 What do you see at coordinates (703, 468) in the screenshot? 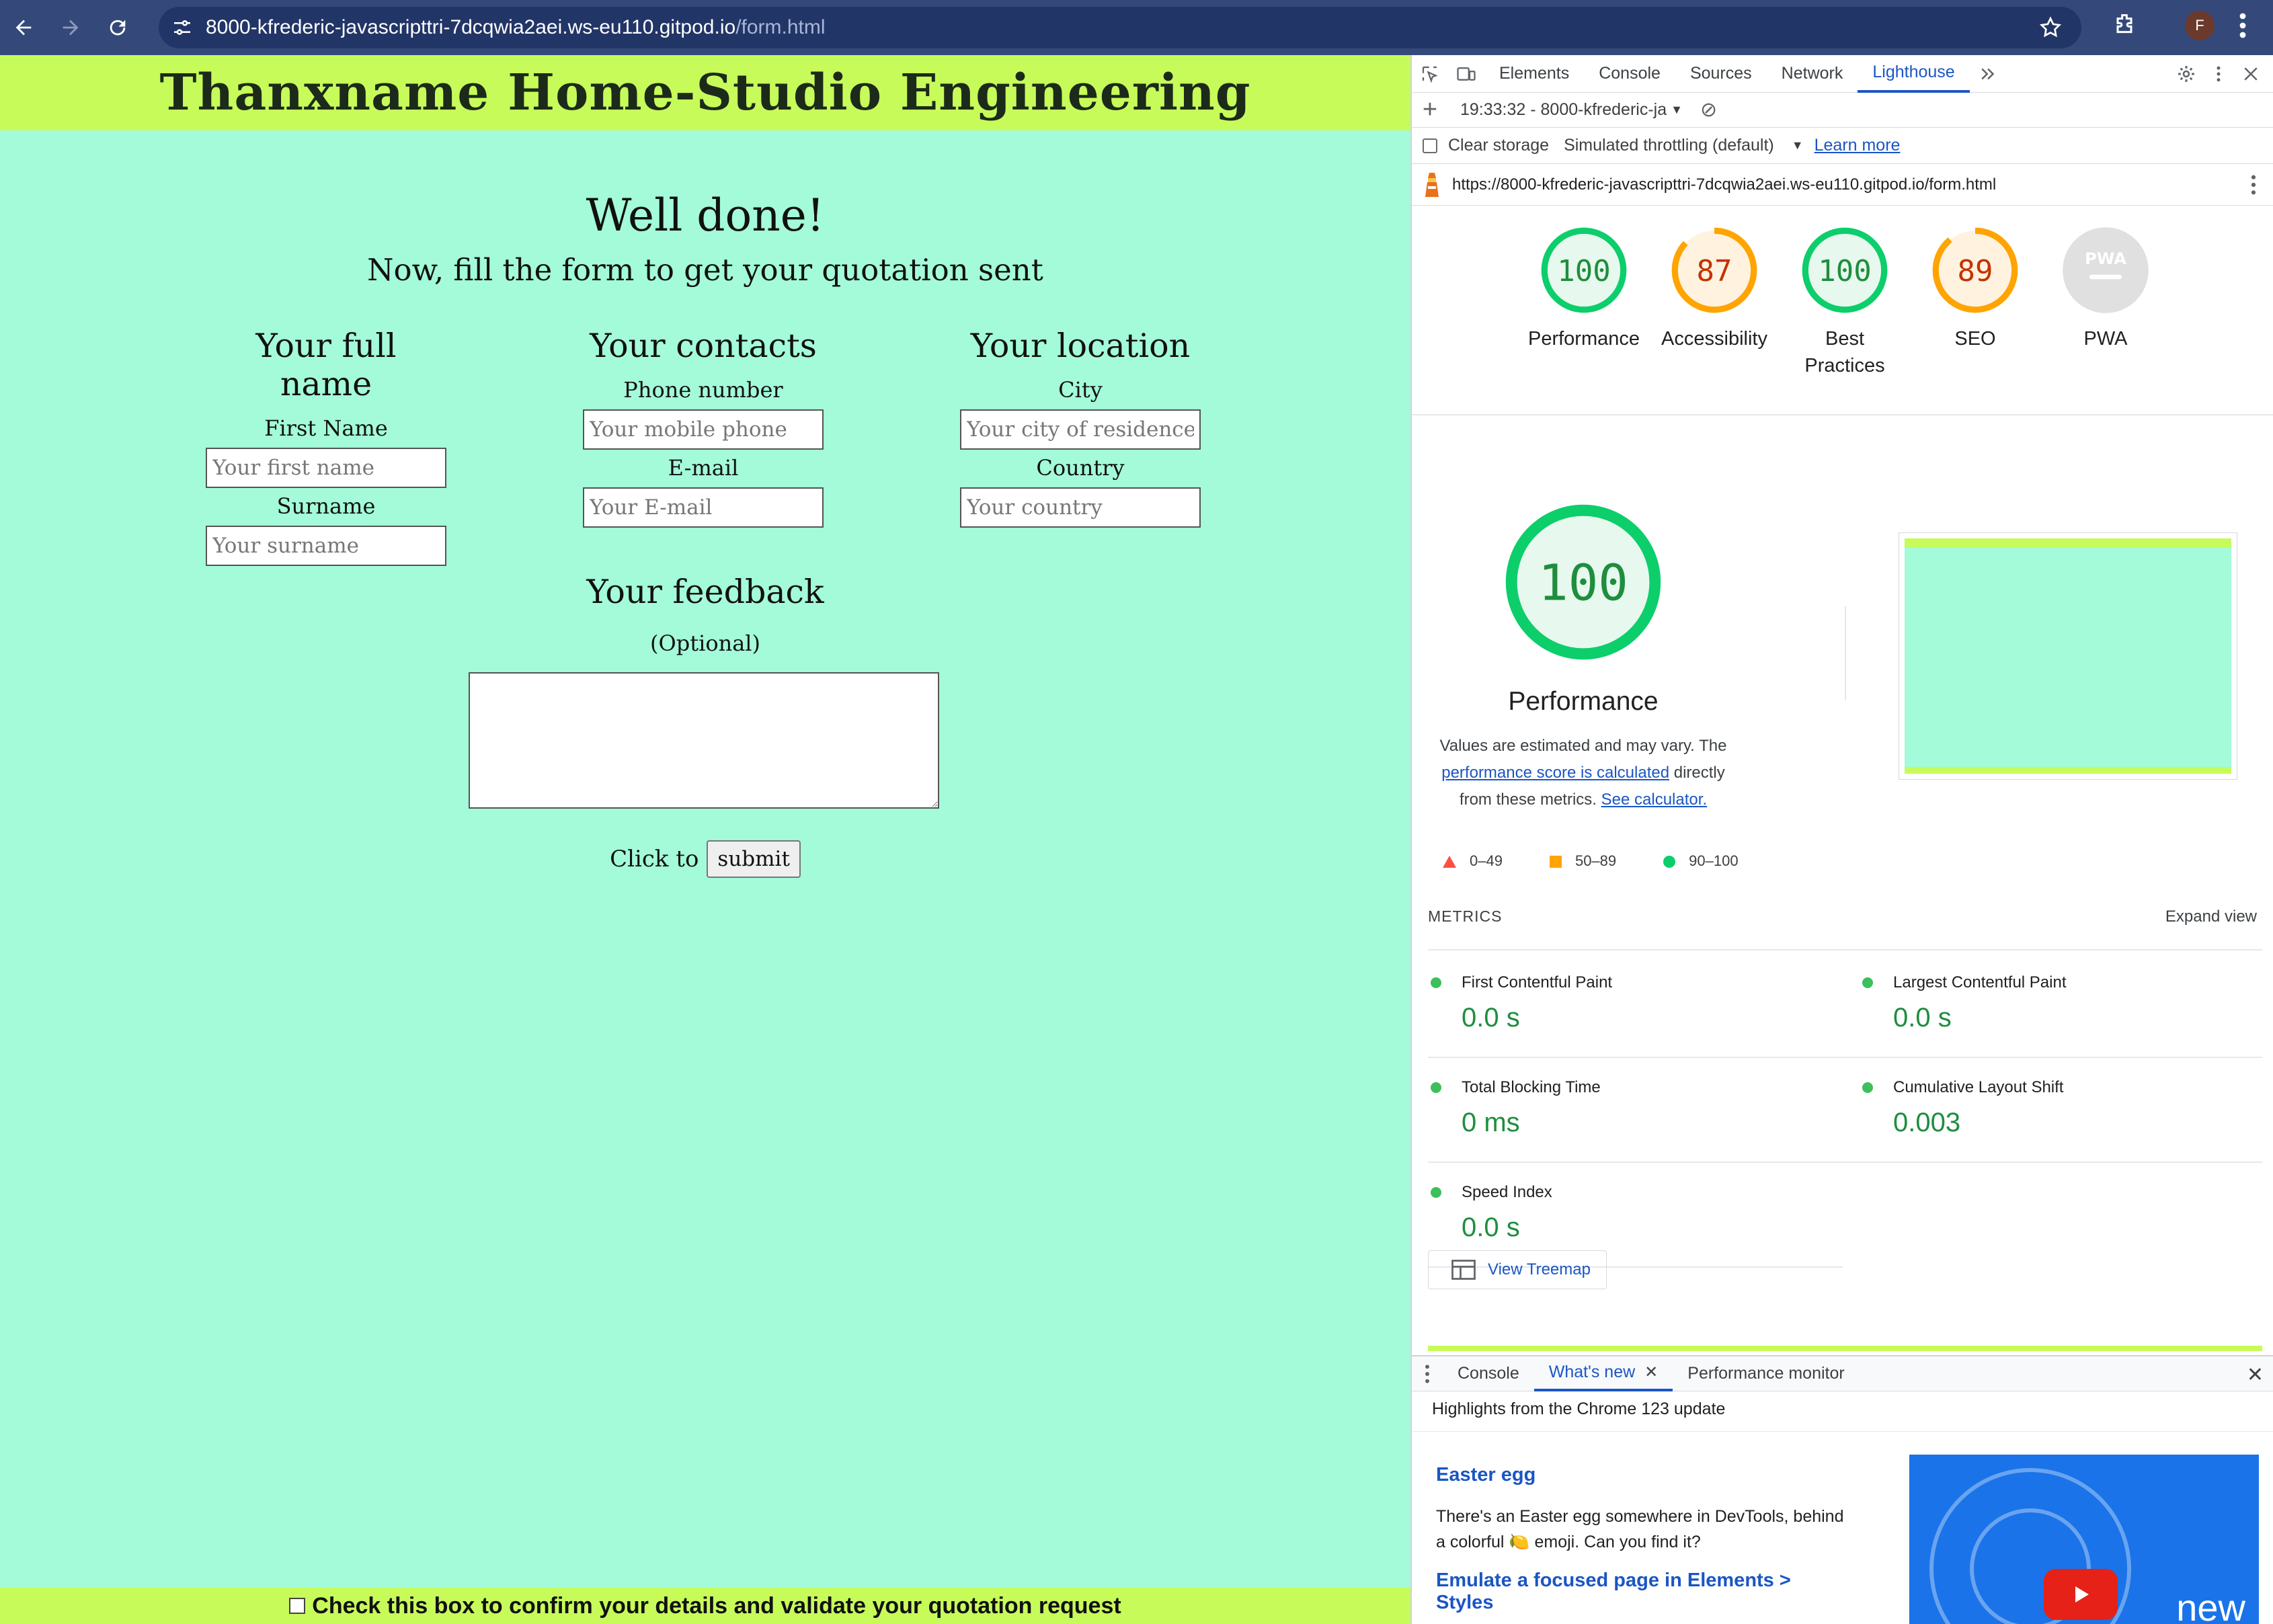
I see `email-label: E-mail` at bounding box center [703, 468].